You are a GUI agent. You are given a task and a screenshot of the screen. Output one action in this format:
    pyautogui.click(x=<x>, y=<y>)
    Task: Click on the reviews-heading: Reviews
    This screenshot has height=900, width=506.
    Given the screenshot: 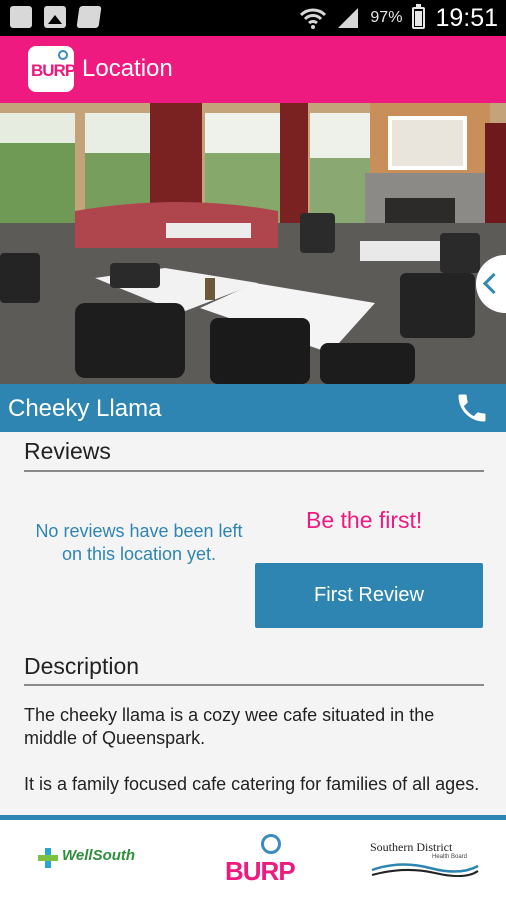 What is the action you would take?
    pyautogui.click(x=67, y=451)
    